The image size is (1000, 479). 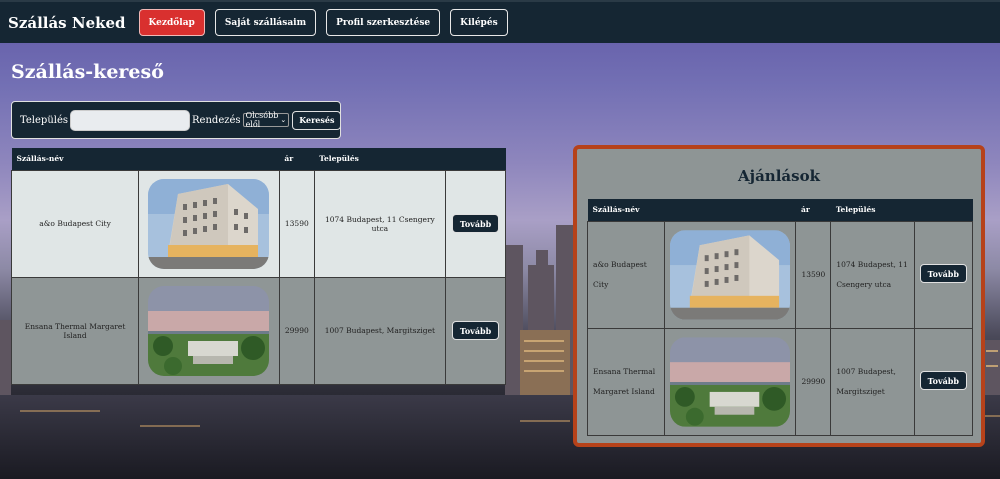 I want to click on search-button: Keresés, so click(x=317, y=120).